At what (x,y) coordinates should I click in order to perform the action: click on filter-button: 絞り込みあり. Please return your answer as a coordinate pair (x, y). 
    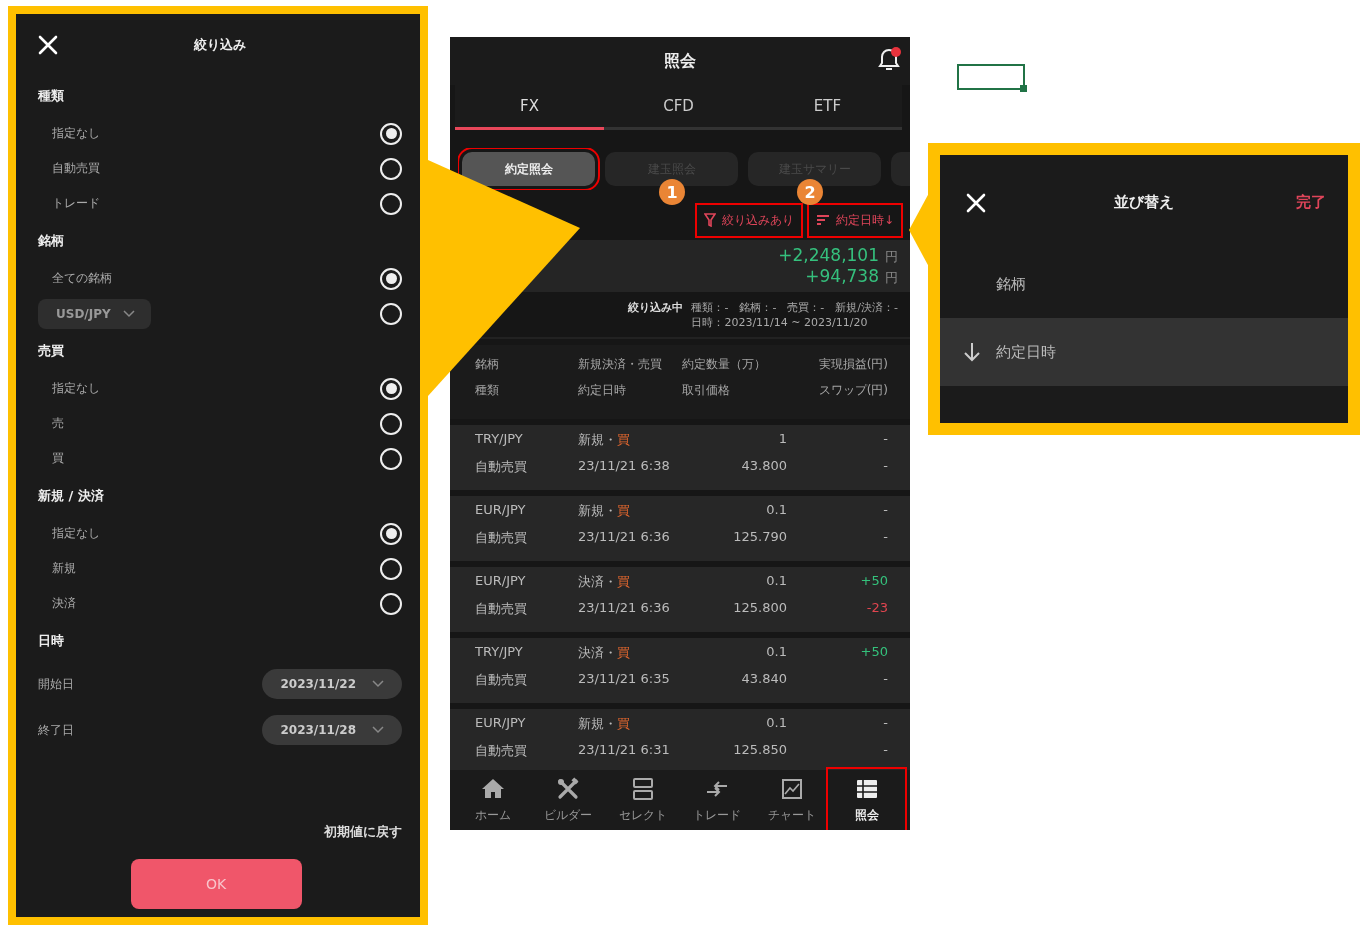
    Looking at the image, I should click on (748, 220).